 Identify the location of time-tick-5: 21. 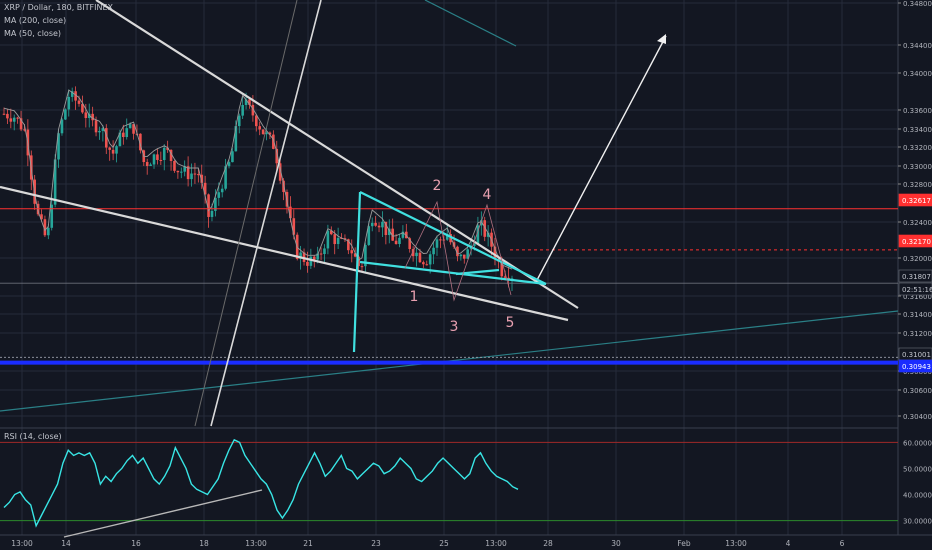
(308, 543).